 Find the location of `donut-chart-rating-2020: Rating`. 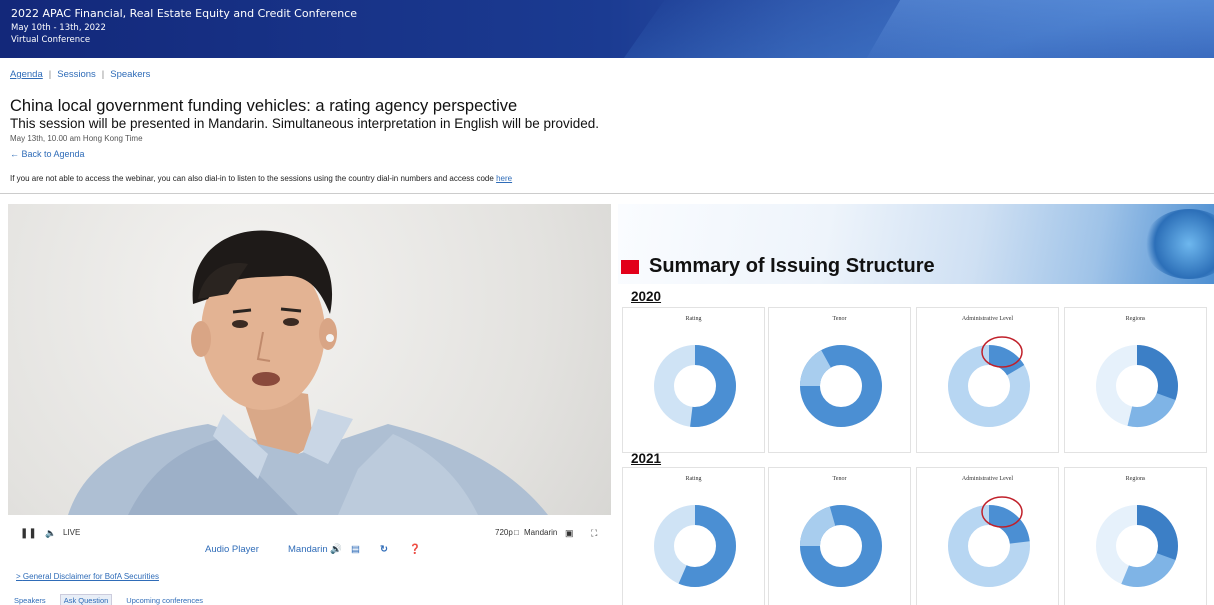

donut-chart-rating-2020: Rating is located at coordinates (693, 380).